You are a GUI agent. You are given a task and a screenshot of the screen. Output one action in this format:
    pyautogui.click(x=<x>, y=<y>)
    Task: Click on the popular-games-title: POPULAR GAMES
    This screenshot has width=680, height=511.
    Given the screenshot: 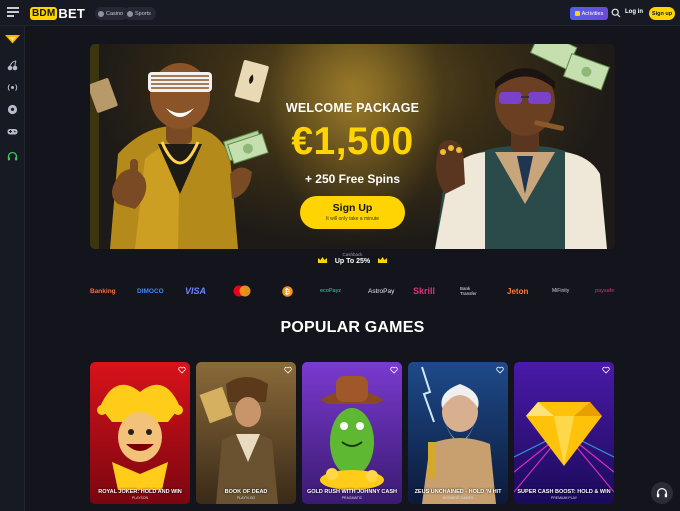 What is the action you would take?
    pyautogui.click(x=352, y=327)
    